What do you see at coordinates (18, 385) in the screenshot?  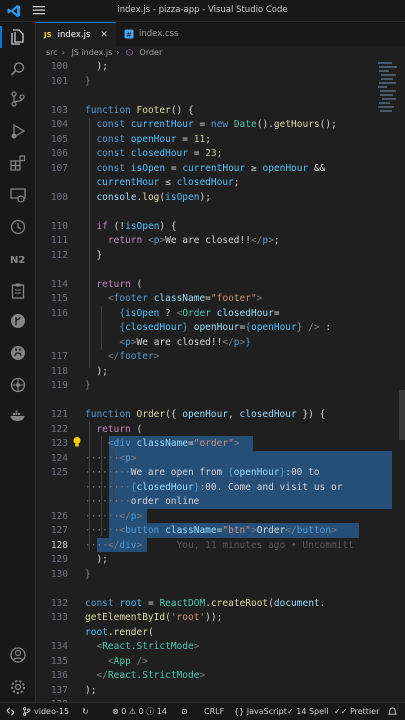 I see `kubernetes-icon` at bounding box center [18, 385].